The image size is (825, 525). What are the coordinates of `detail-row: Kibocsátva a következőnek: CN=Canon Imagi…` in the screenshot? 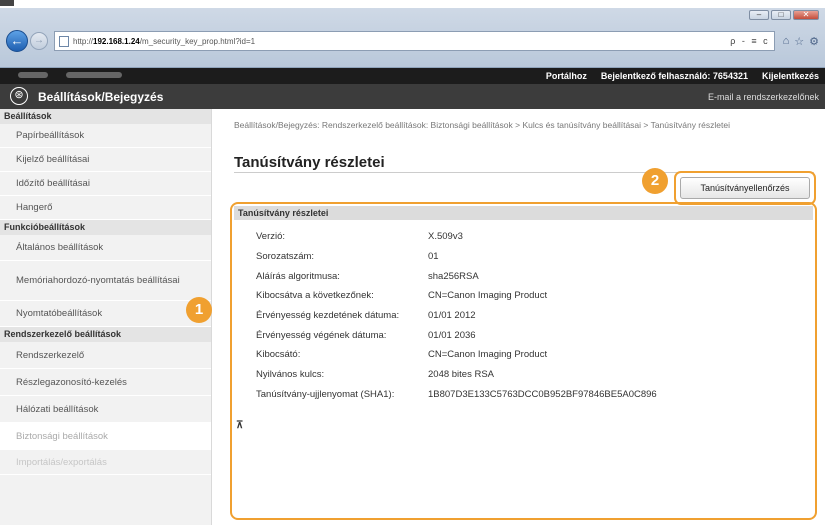 It's located at (531, 296).